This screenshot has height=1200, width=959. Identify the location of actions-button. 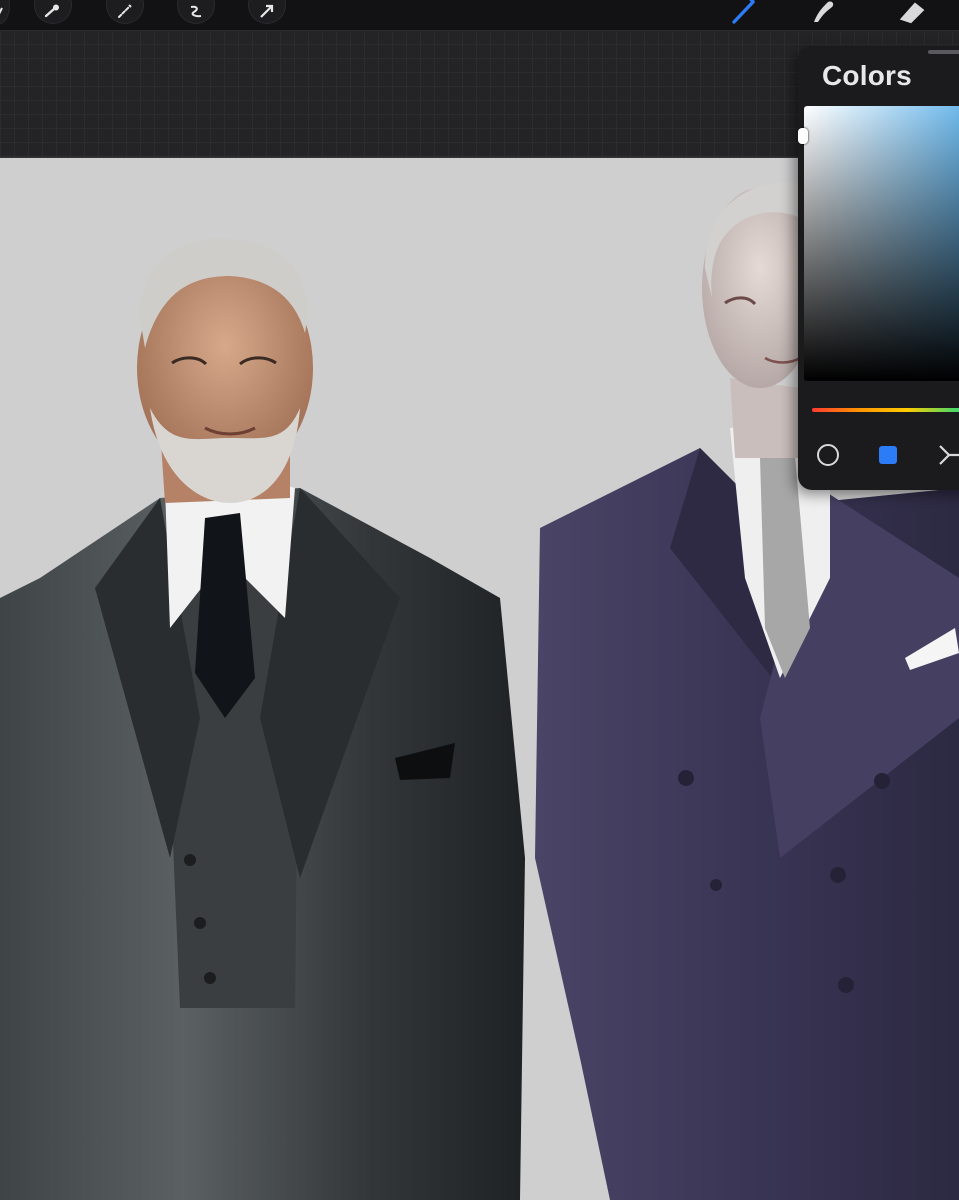
(53, 12).